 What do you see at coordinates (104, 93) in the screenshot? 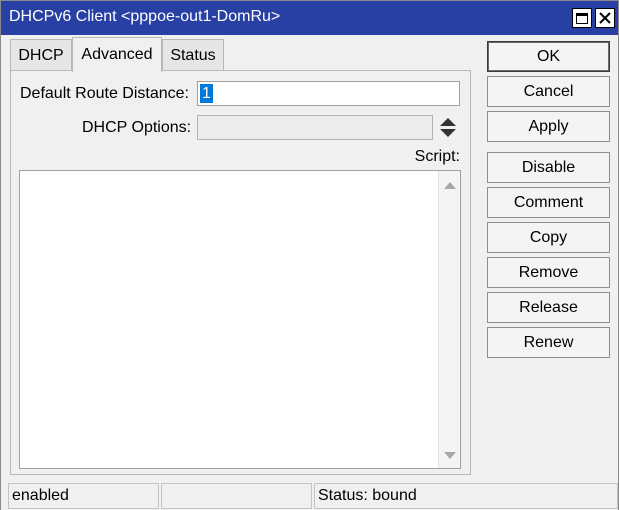
I see `default-route-distance-label: Default Route Distance:` at bounding box center [104, 93].